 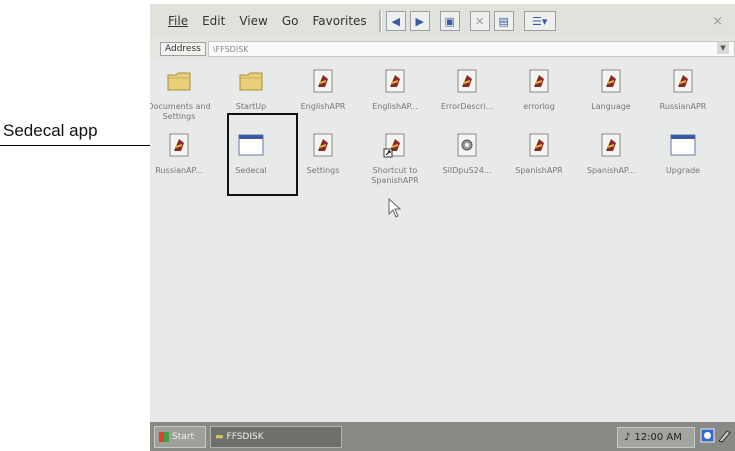 What do you see at coordinates (50, 130) in the screenshot?
I see `callout-label: Sedecal app` at bounding box center [50, 130].